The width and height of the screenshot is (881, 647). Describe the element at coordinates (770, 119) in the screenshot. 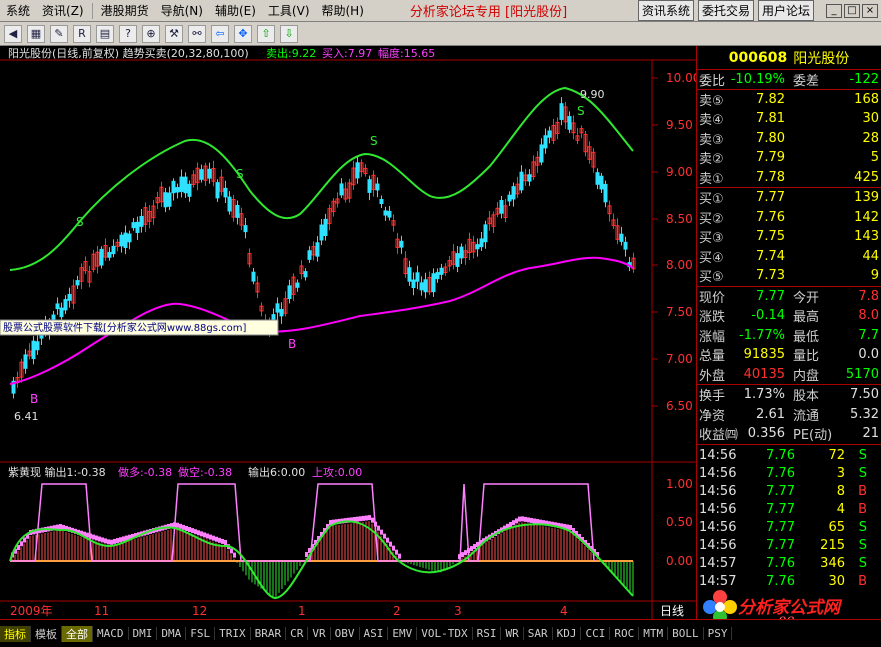

I see `order-price: 7.81` at that location.